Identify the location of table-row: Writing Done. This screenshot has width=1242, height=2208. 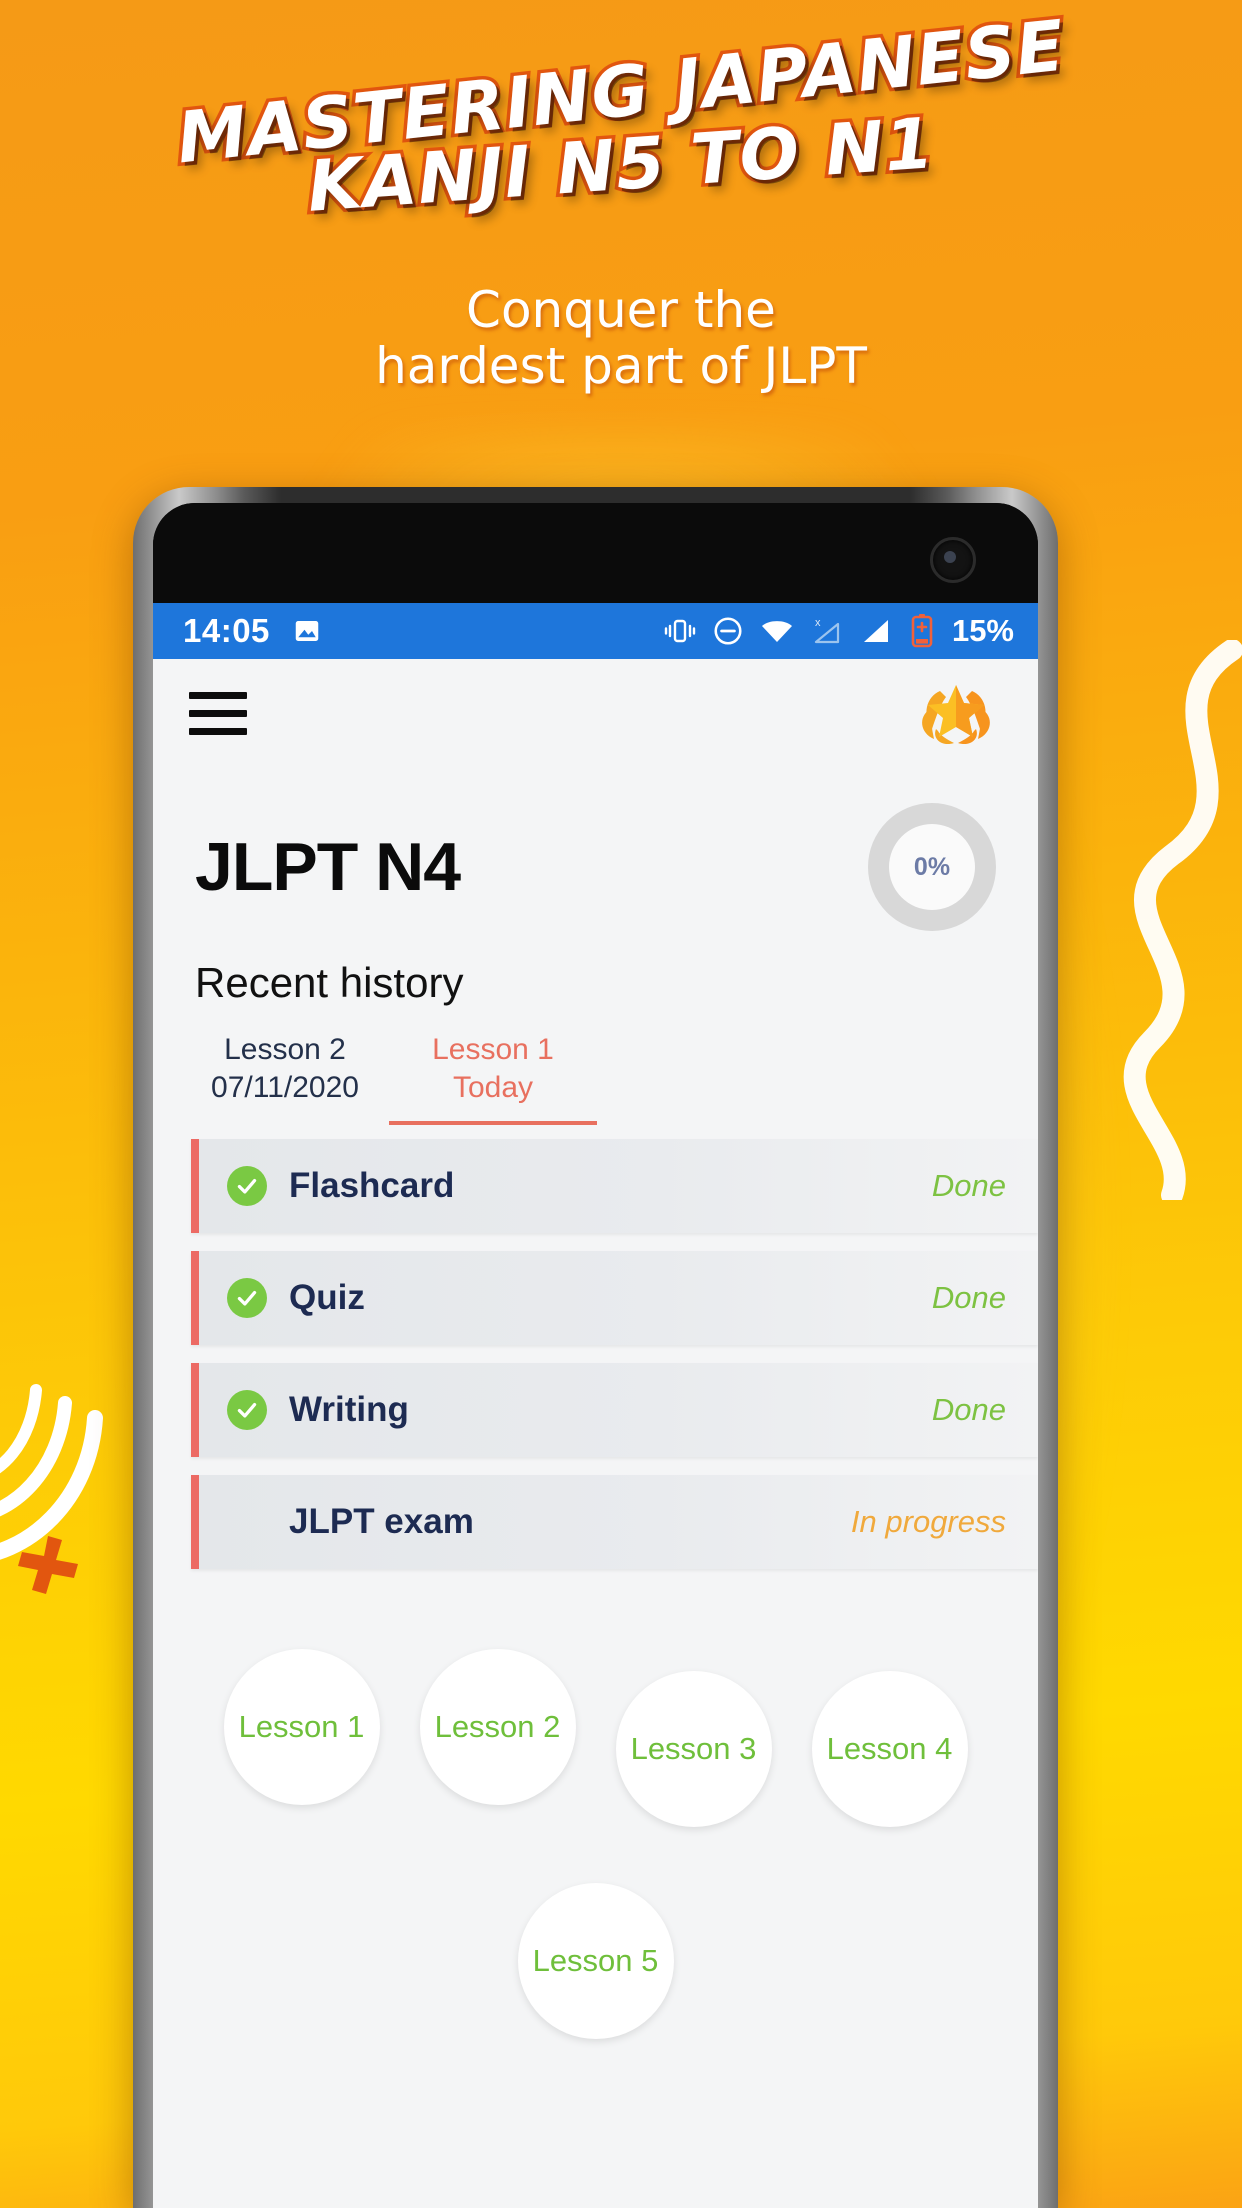
(614, 1409).